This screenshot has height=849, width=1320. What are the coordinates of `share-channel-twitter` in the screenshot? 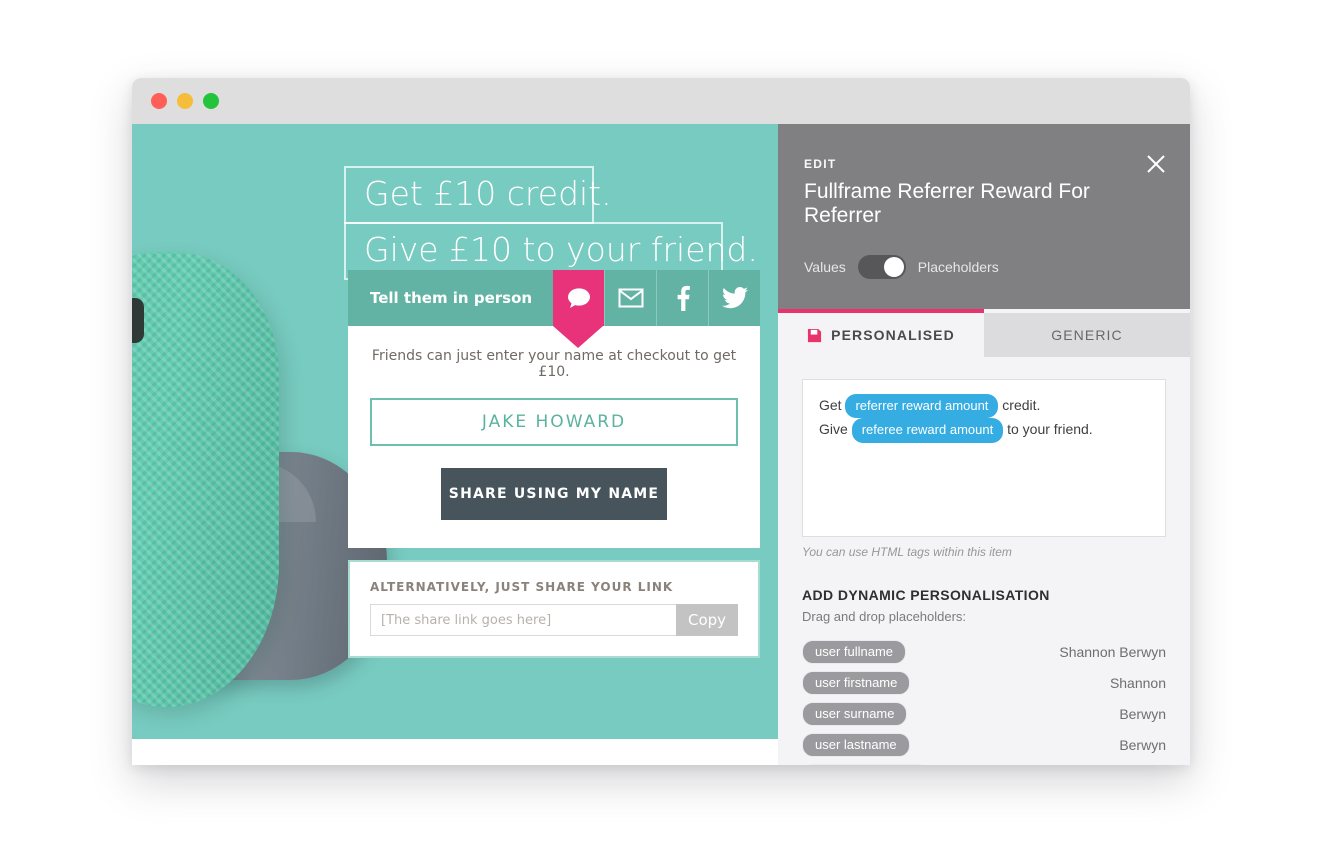 It's located at (734, 298).